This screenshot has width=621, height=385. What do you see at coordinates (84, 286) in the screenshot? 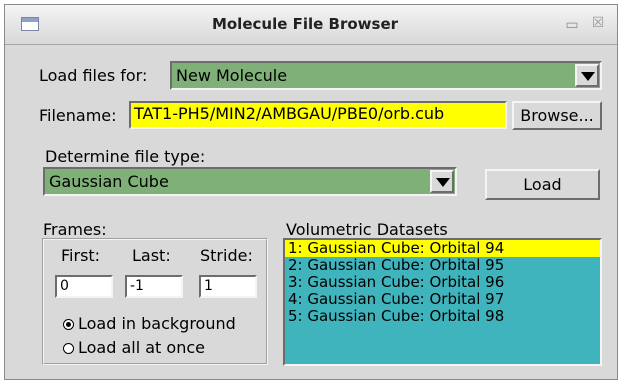
I see `first-frame-input: 0` at bounding box center [84, 286].